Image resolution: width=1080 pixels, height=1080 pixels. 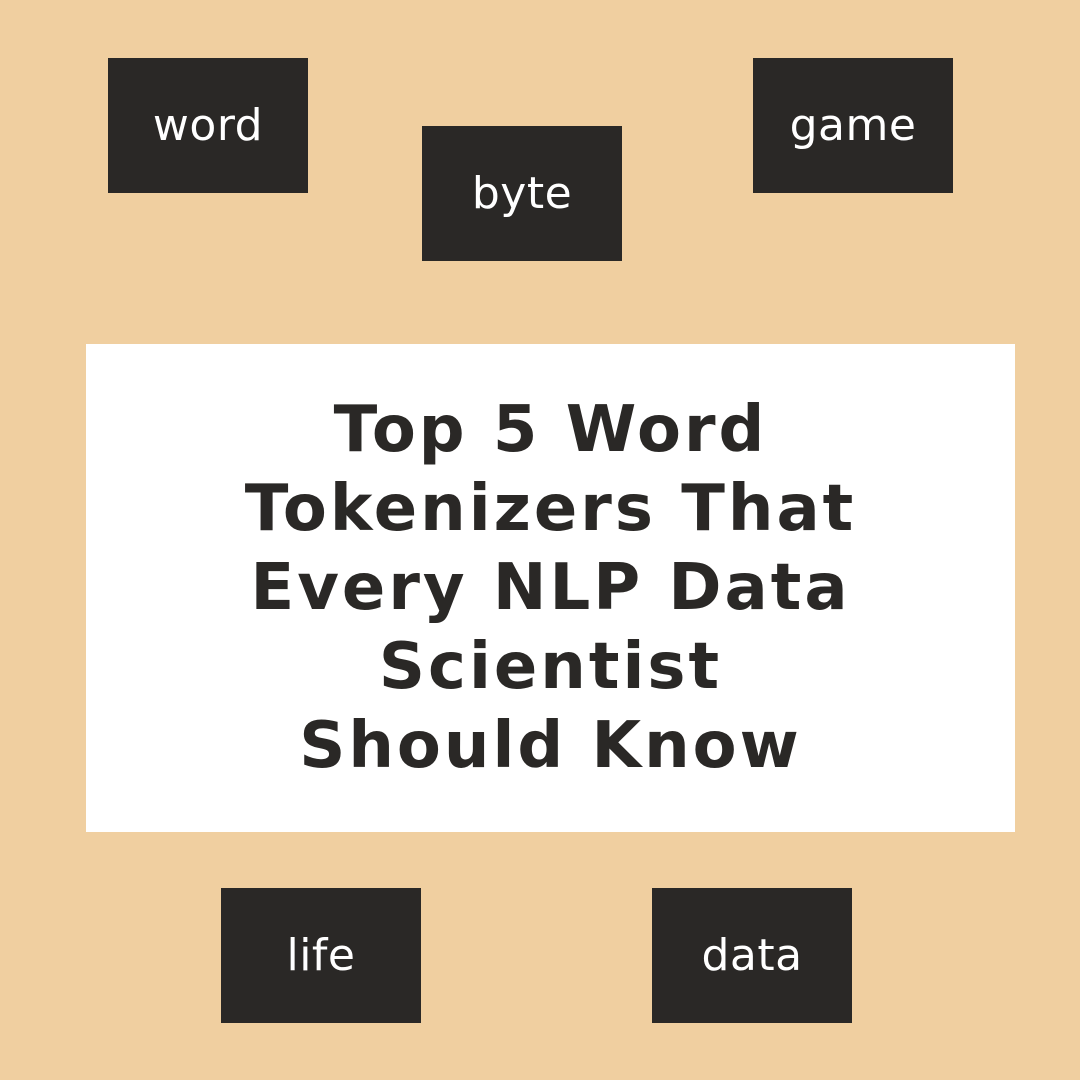 I want to click on token-box-word: word, so click(x=208, y=125).